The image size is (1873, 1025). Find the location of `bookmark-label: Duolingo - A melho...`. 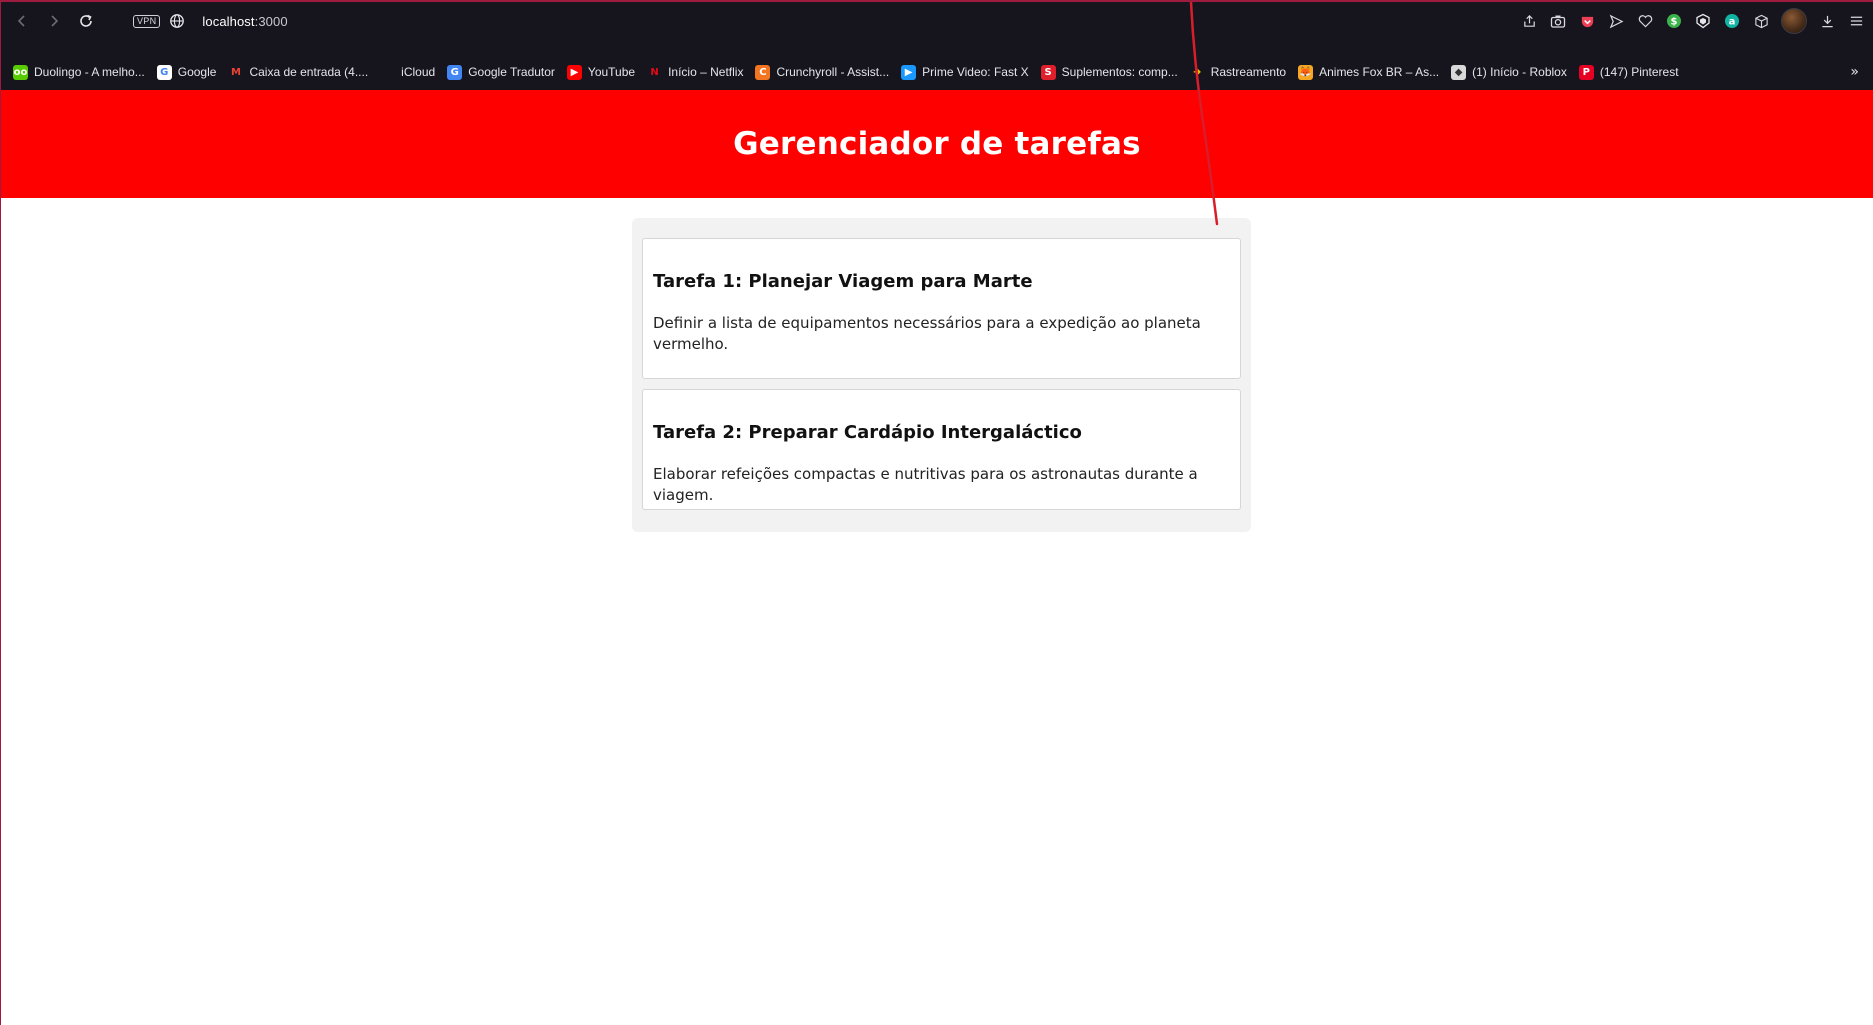

bookmark-label: Duolingo - A melho... is located at coordinates (89, 72).